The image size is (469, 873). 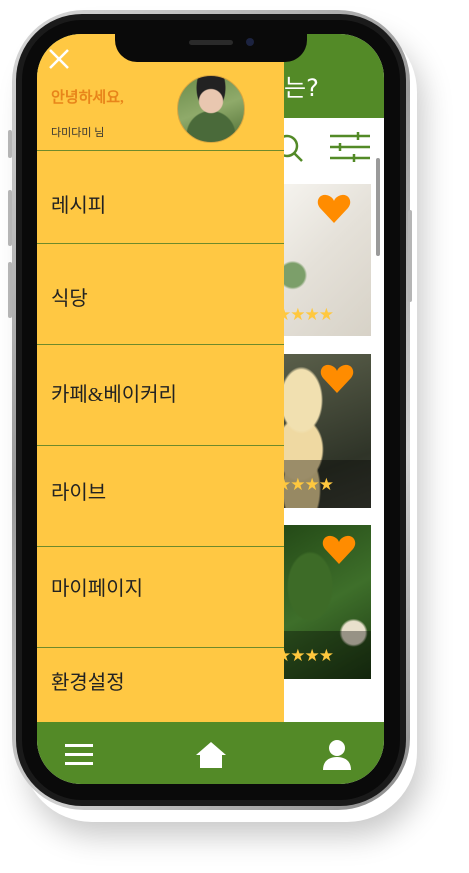 I want to click on drawer-item-label: 카페&베이커리, so click(x=114, y=395).